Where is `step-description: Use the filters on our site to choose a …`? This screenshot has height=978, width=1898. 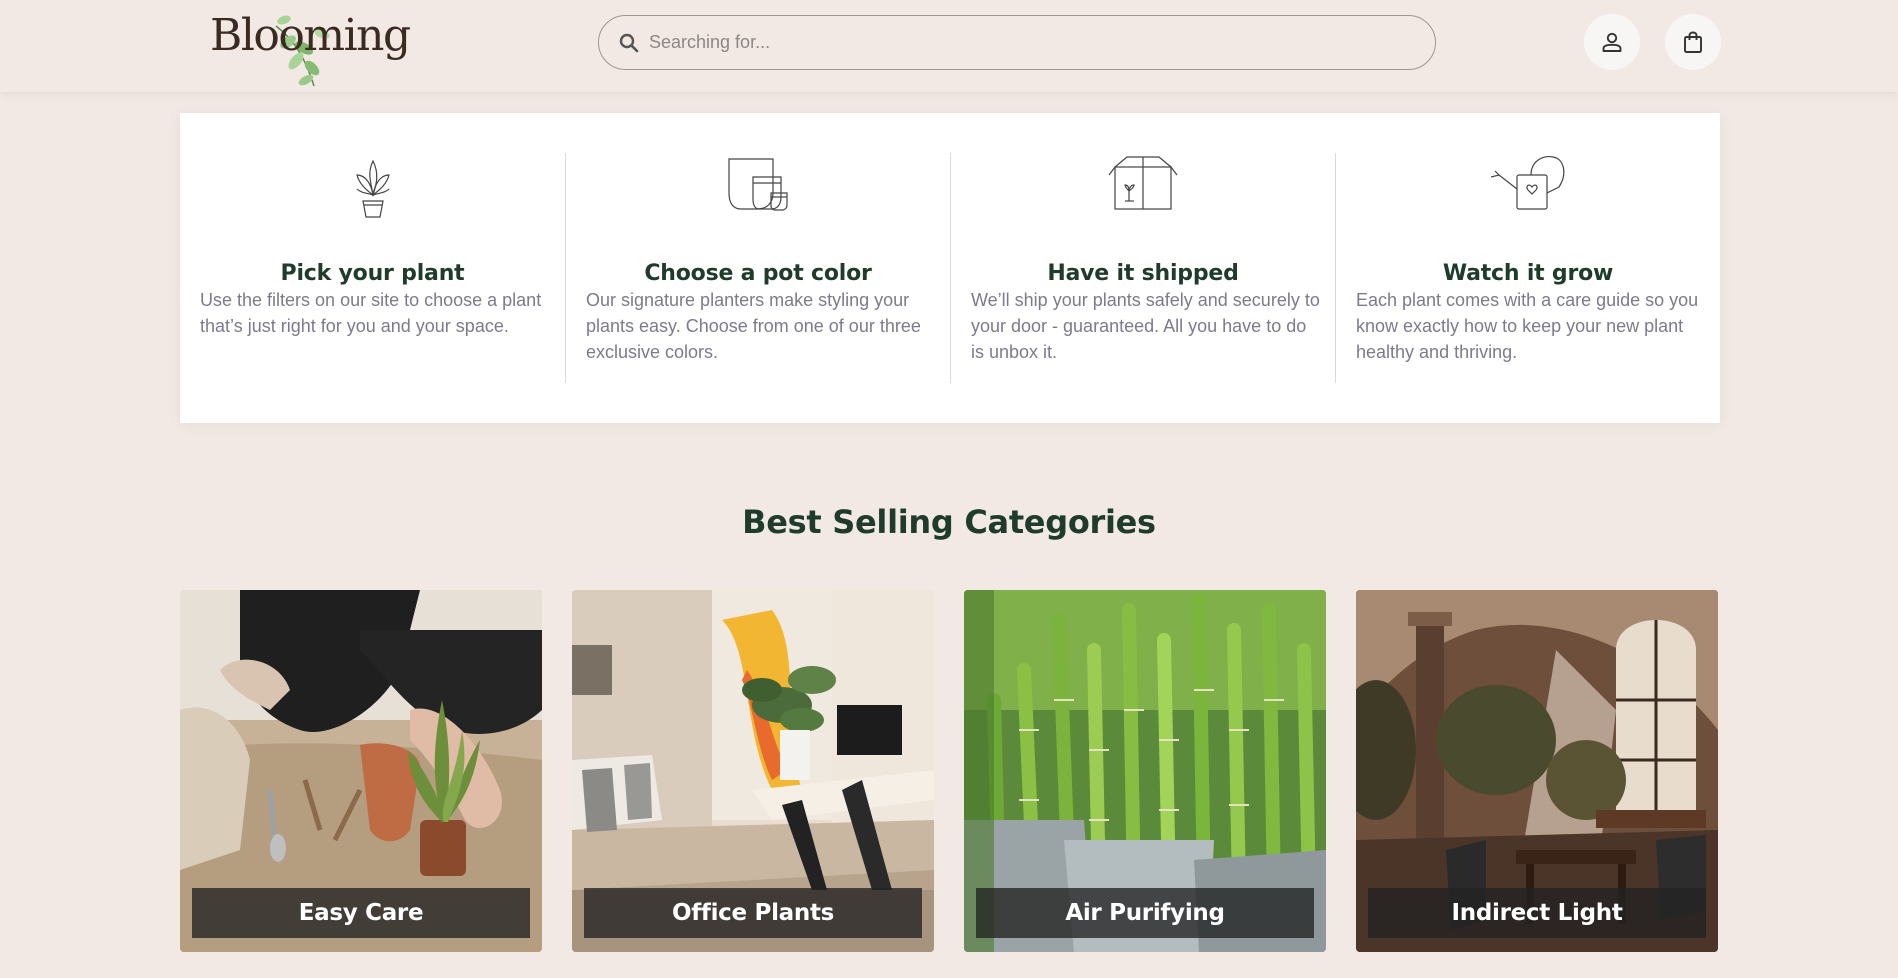
step-description: Use the filters on our site to choose a … is located at coordinates (371, 313).